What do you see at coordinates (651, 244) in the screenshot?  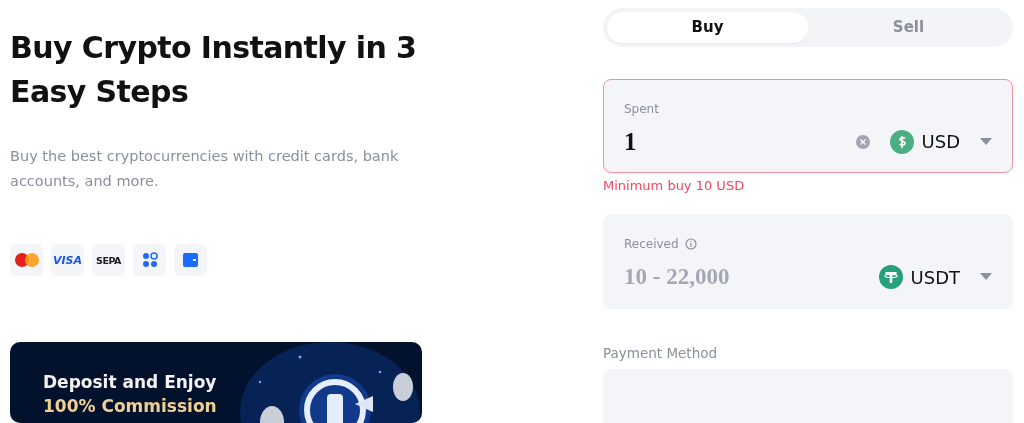 I see `field-label: Received` at bounding box center [651, 244].